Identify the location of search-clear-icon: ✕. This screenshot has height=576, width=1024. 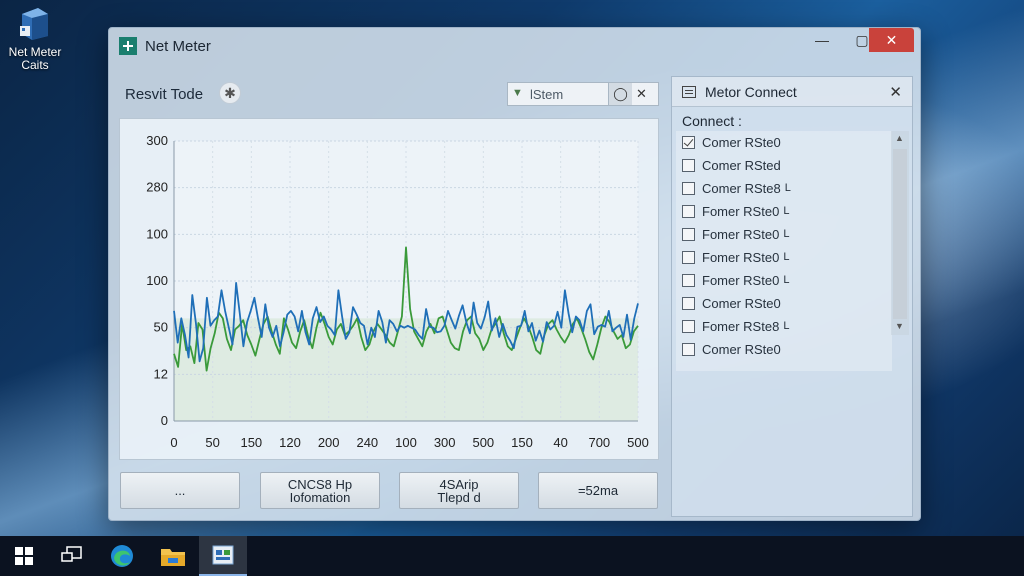
(641, 94).